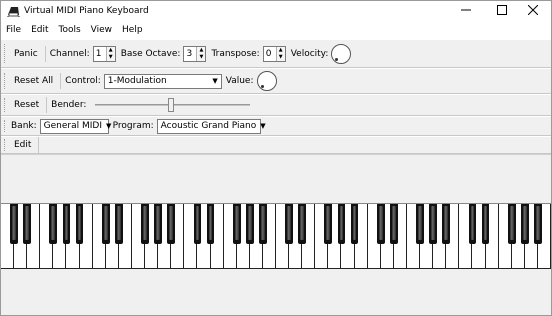  I want to click on minimize-icon, so click(466, 11).